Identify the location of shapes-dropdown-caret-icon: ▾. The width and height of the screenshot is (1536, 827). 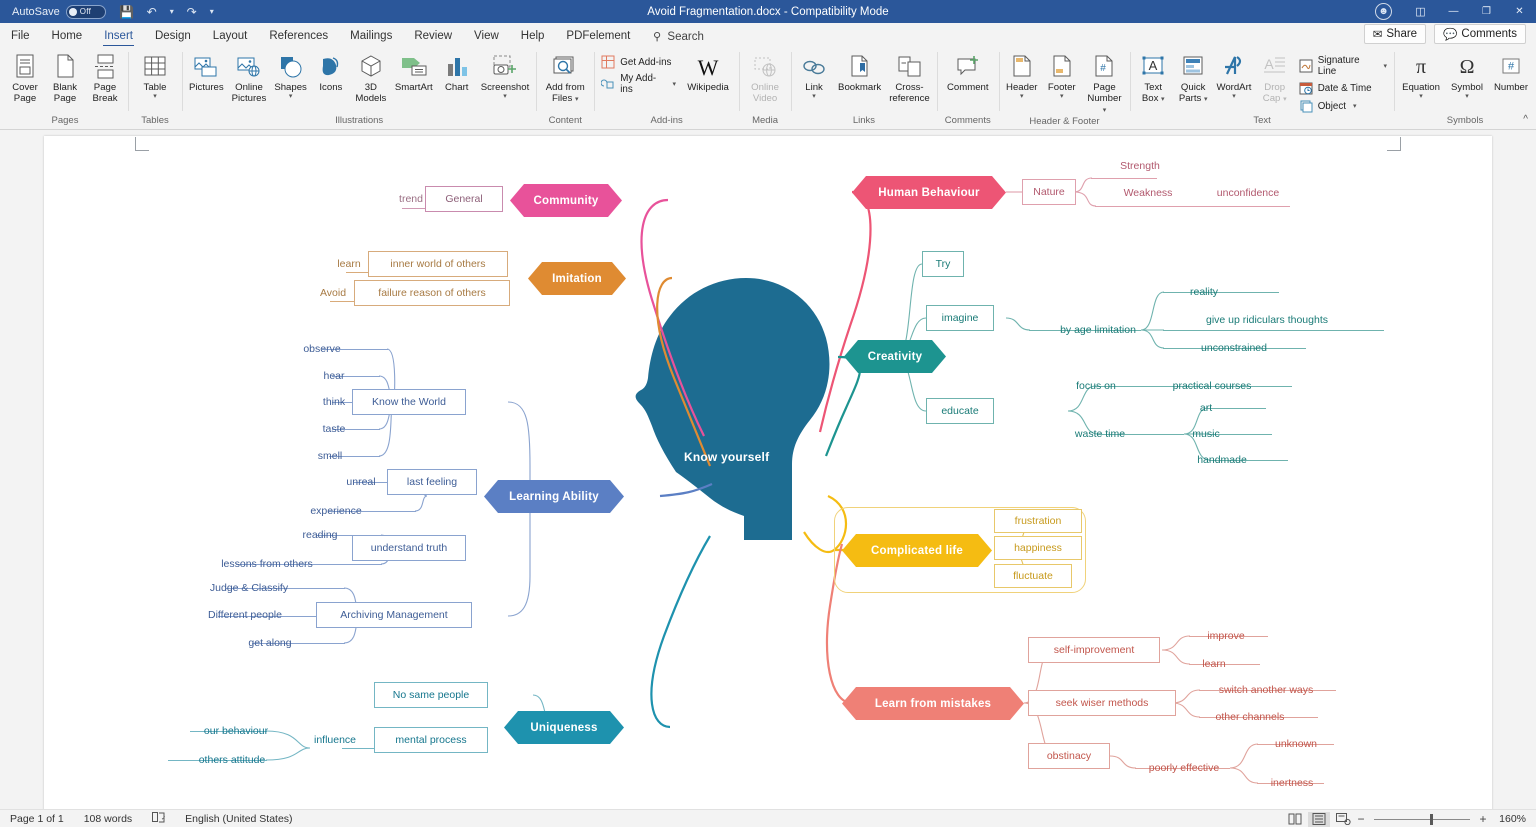
(291, 96).